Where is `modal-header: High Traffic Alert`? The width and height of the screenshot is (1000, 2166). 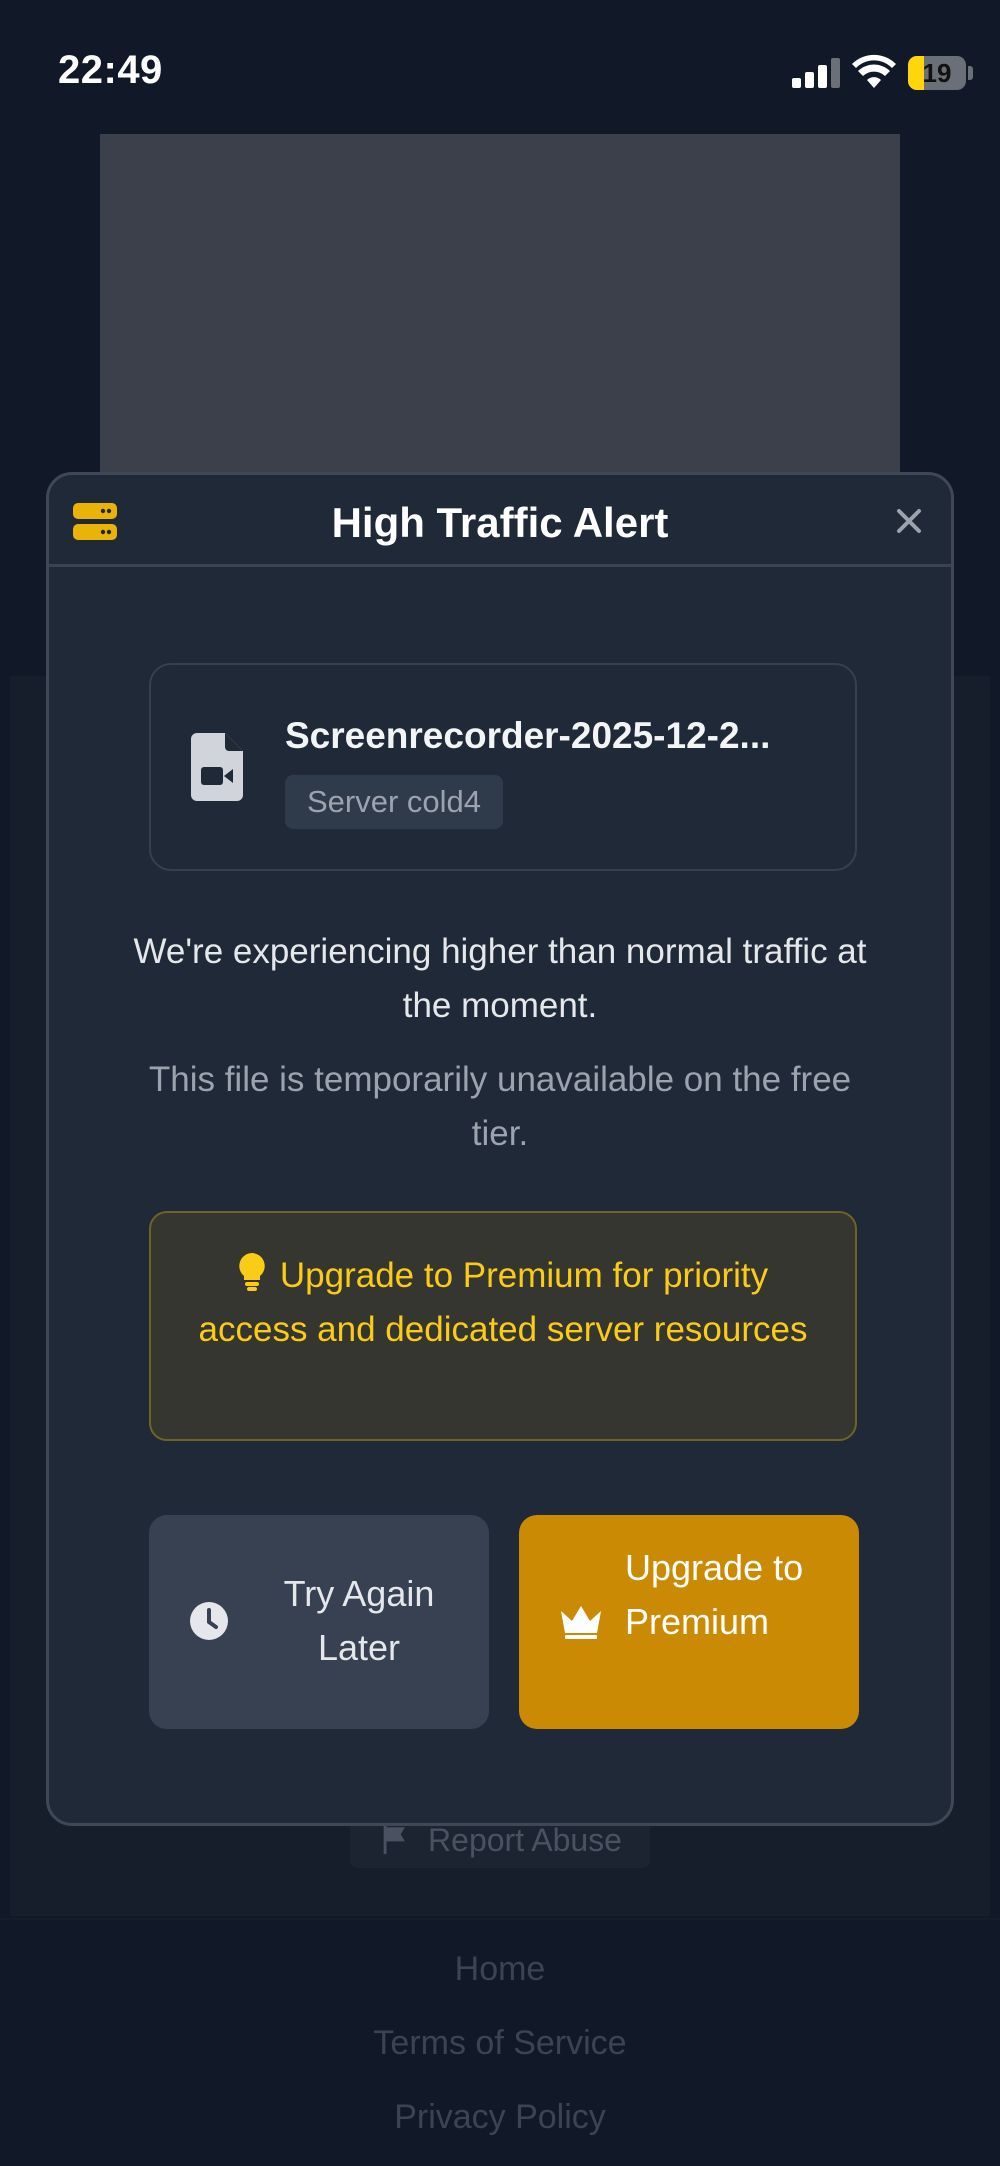 modal-header: High Traffic Alert is located at coordinates (500, 521).